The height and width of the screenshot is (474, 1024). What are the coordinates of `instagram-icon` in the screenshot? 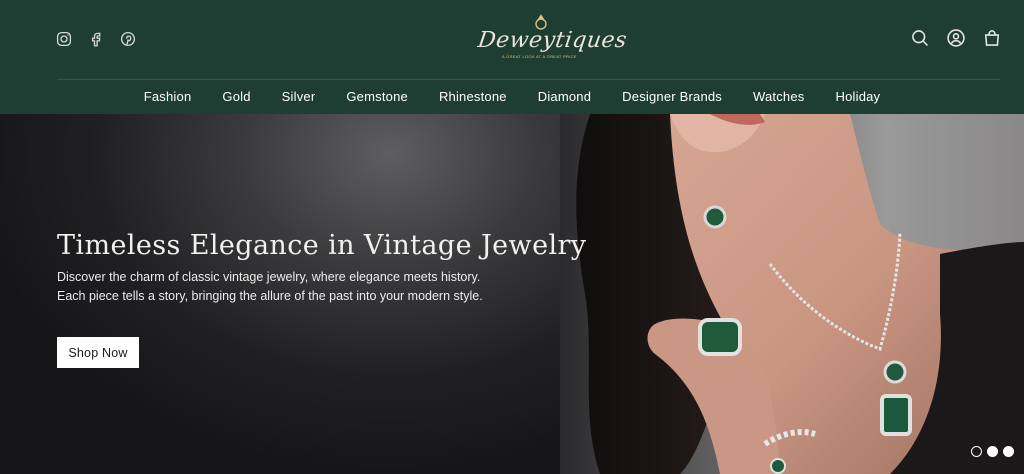 It's located at (64, 39).